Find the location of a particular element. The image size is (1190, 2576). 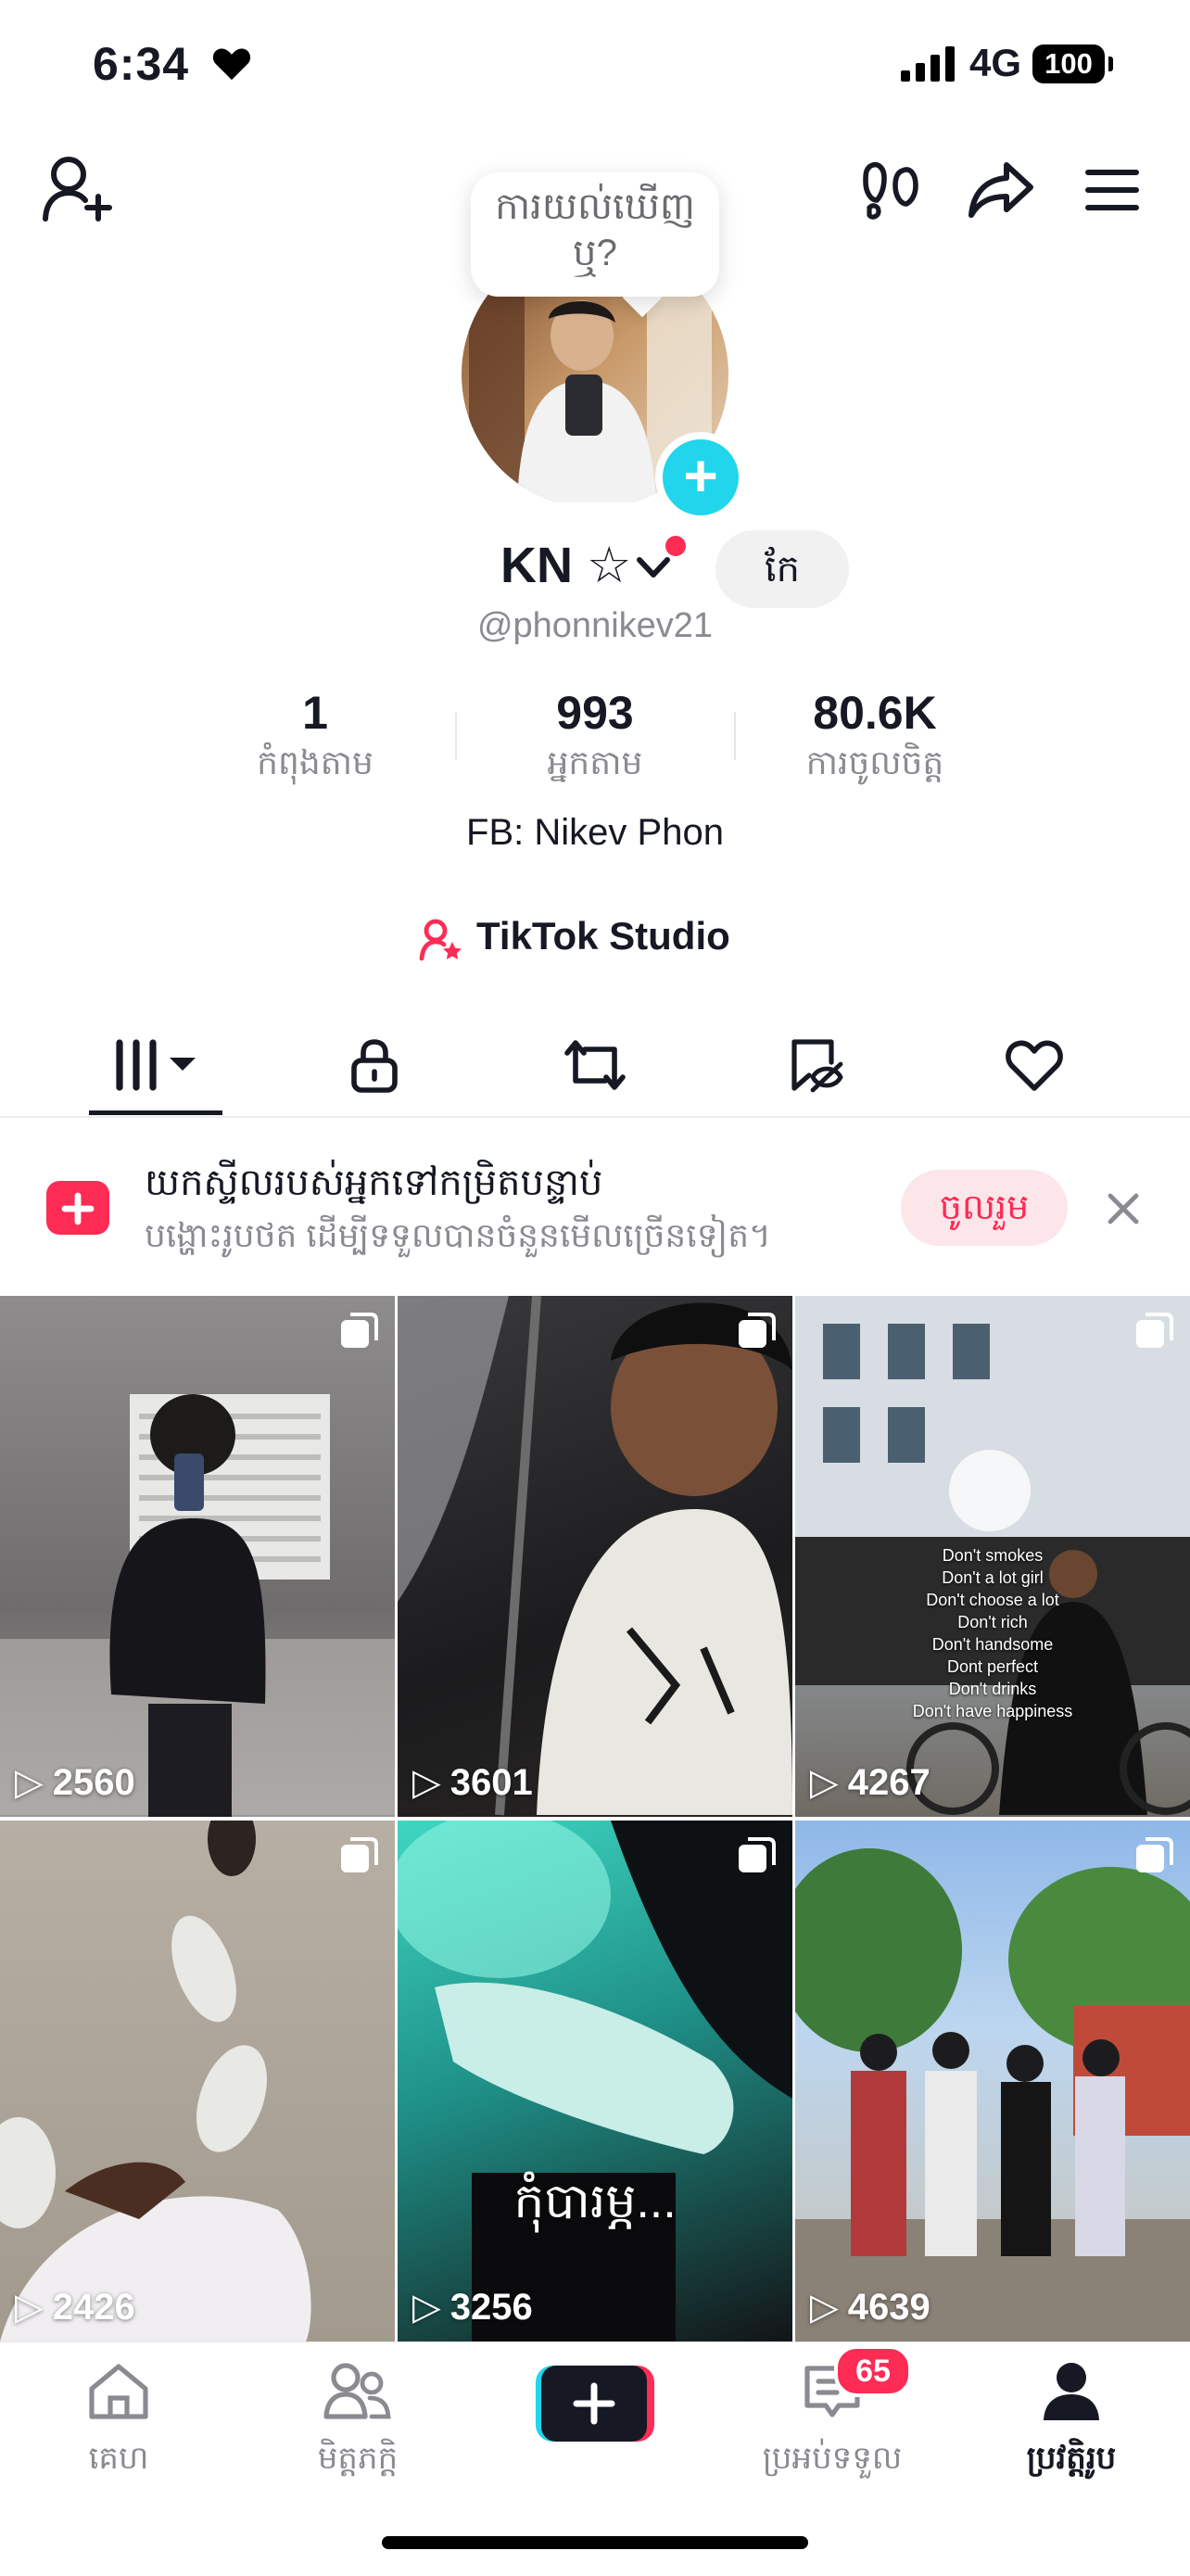

heart-icon is located at coordinates (1034, 1065).